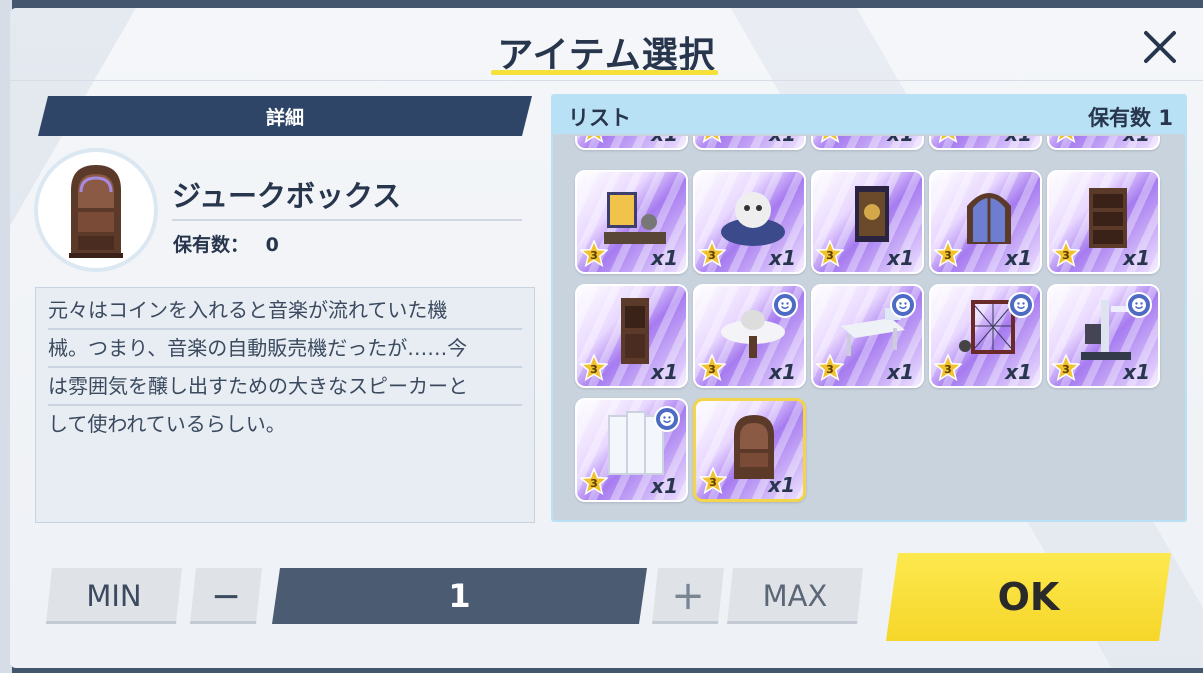 The width and height of the screenshot is (1203, 673). Describe the element at coordinates (869, 115) in the screenshot. I see `list-header: リスト 保有数 1` at that location.